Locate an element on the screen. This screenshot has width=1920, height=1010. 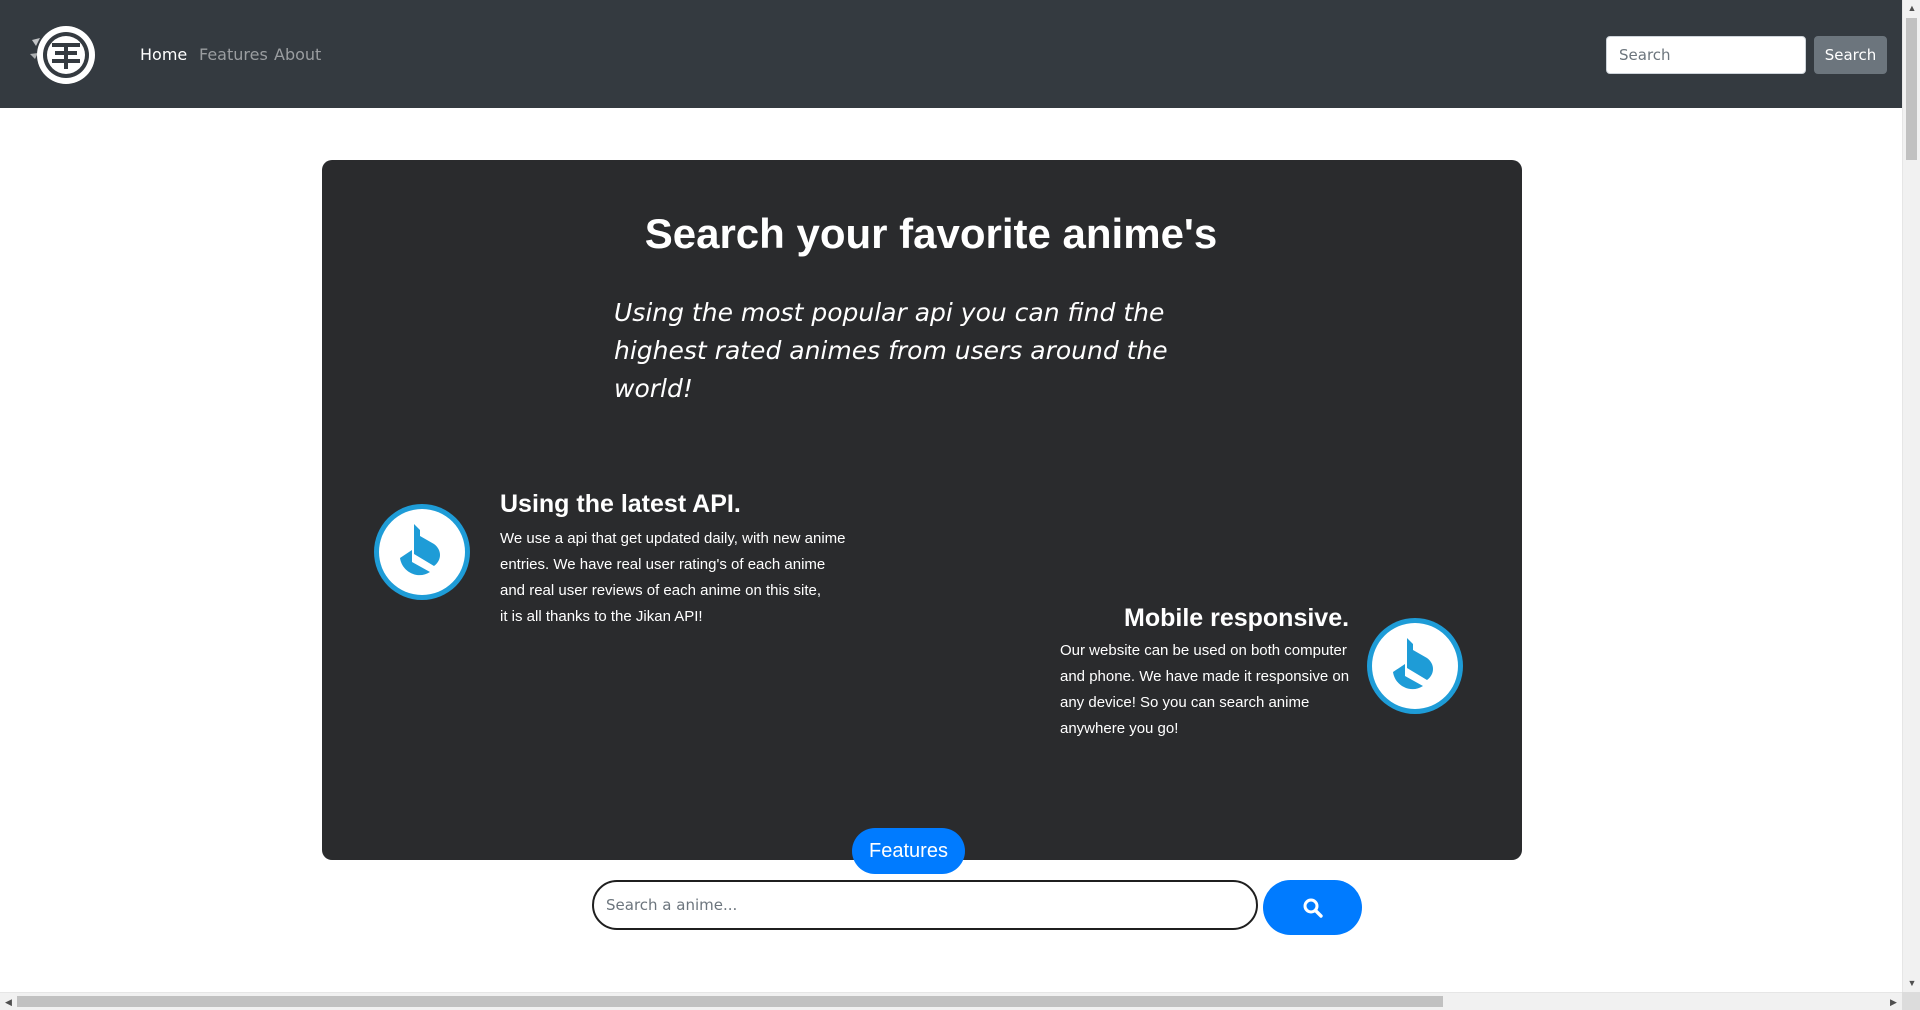
anime-search-button is located at coordinates (1312, 907).